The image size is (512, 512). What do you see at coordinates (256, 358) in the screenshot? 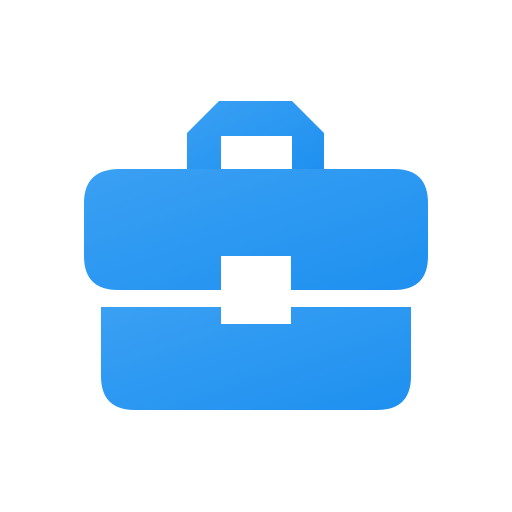
I see `briefcase-base` at bounding box center [256, 358].